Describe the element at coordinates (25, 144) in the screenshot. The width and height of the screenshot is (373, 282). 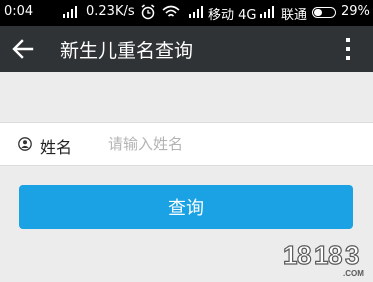
I see `user-icon` at that location.